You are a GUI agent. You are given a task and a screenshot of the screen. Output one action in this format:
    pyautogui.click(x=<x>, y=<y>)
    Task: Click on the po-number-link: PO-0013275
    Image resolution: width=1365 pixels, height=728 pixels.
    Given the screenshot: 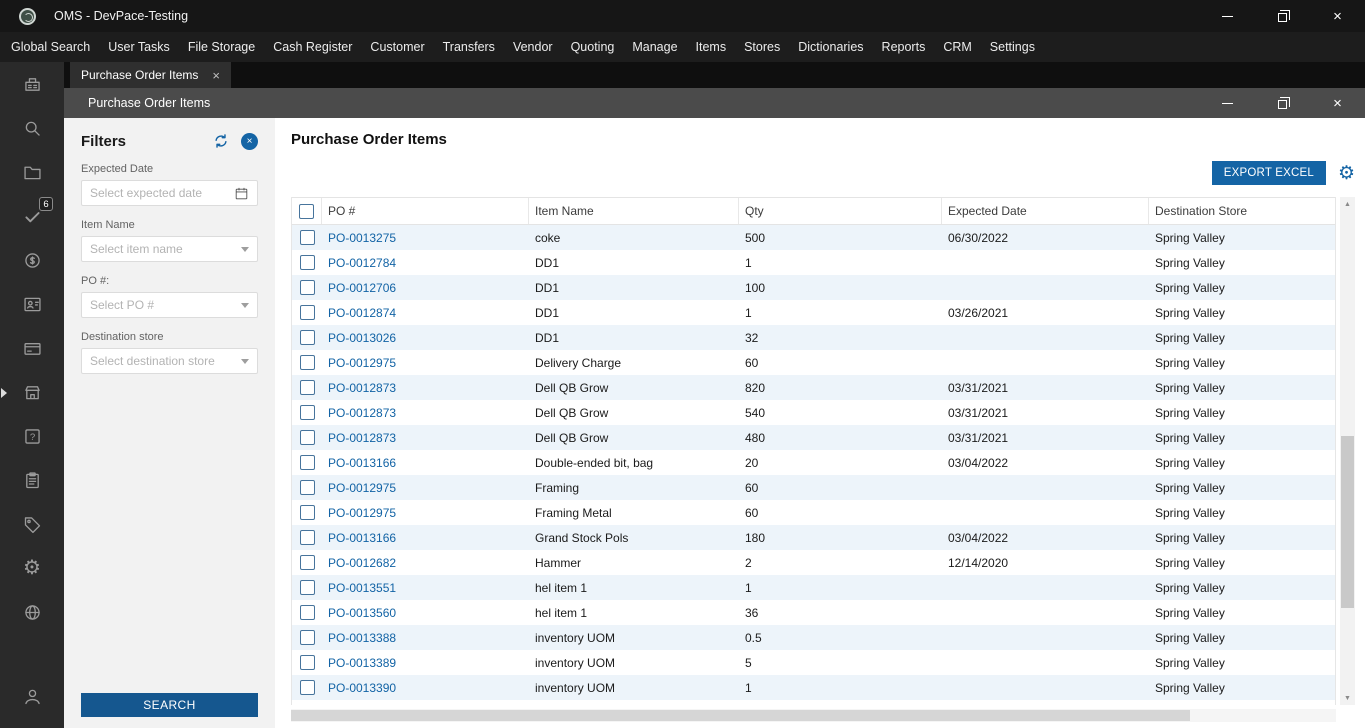 What is the action you would take?
    pyautogui.click(x=362, y=238)
    